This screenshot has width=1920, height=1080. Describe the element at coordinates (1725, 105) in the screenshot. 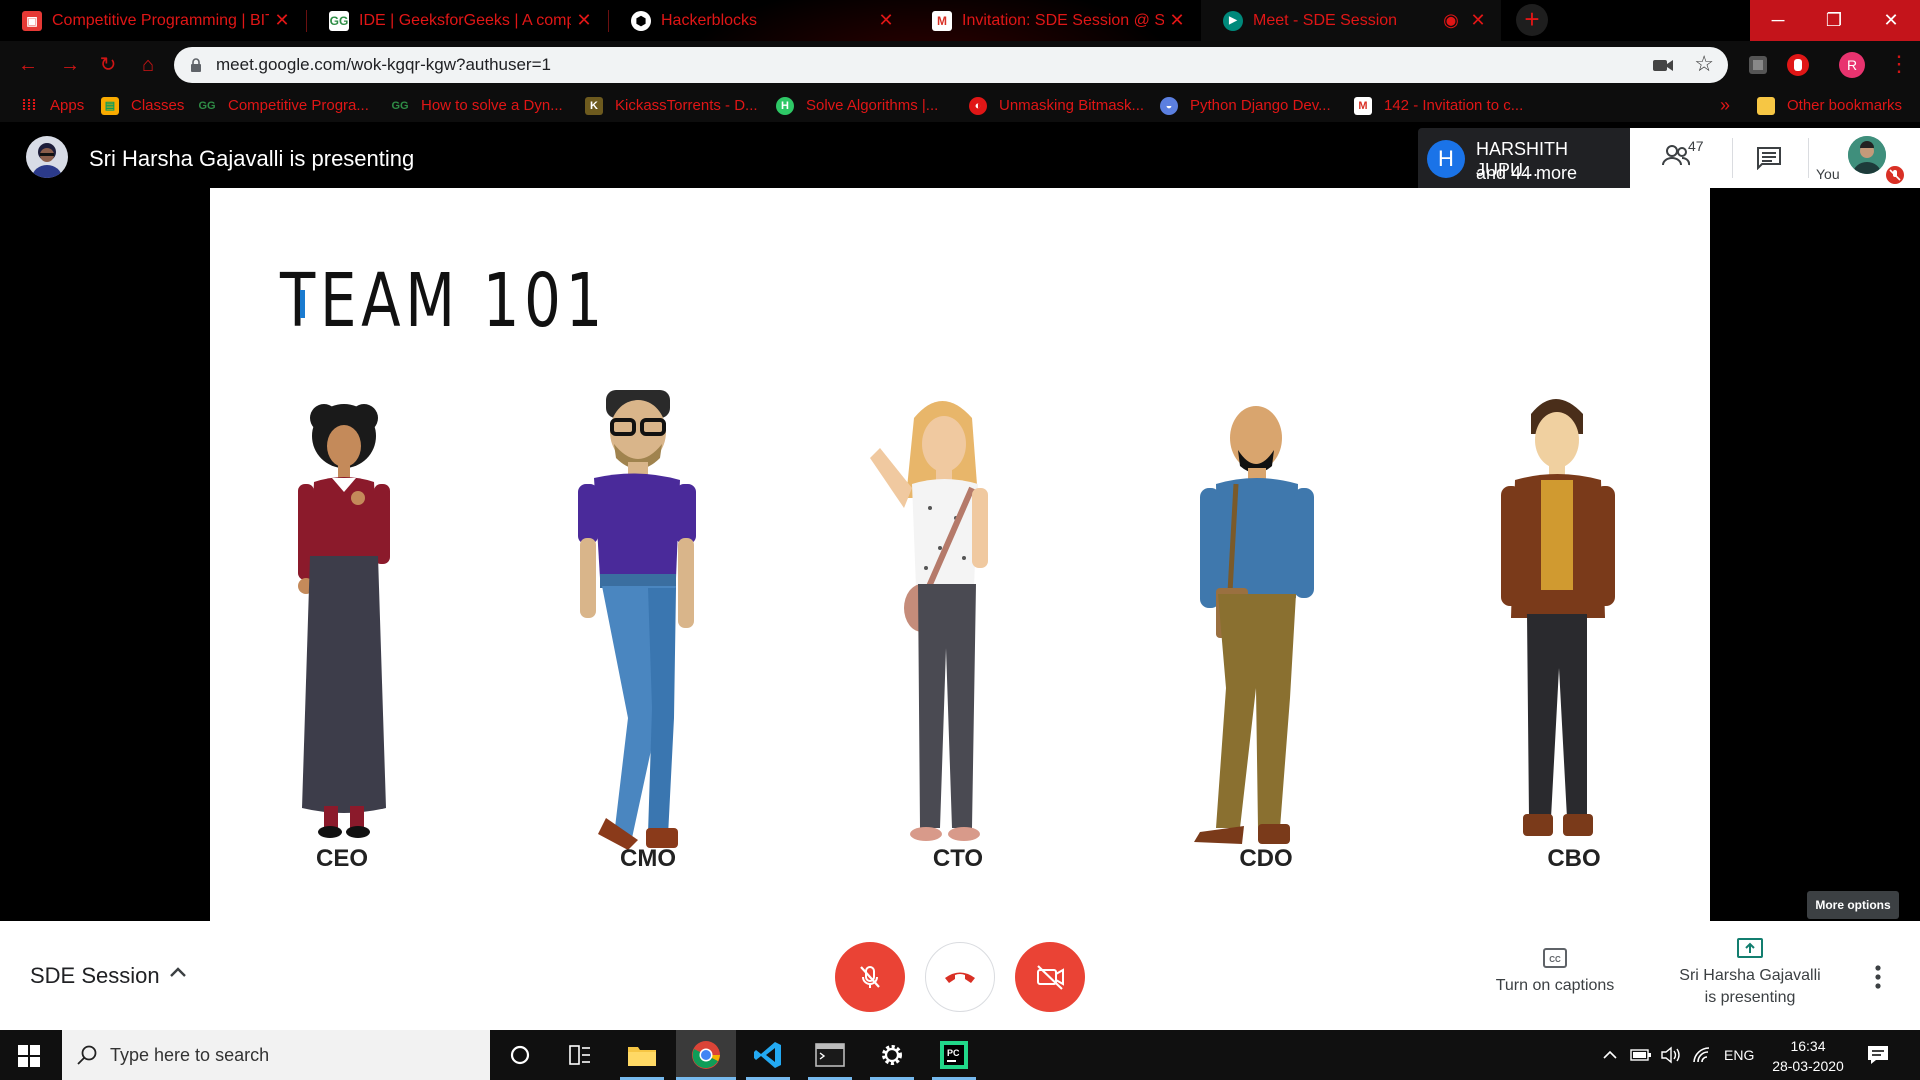

I see `bookmarks-overflow-icon: »` at that location.